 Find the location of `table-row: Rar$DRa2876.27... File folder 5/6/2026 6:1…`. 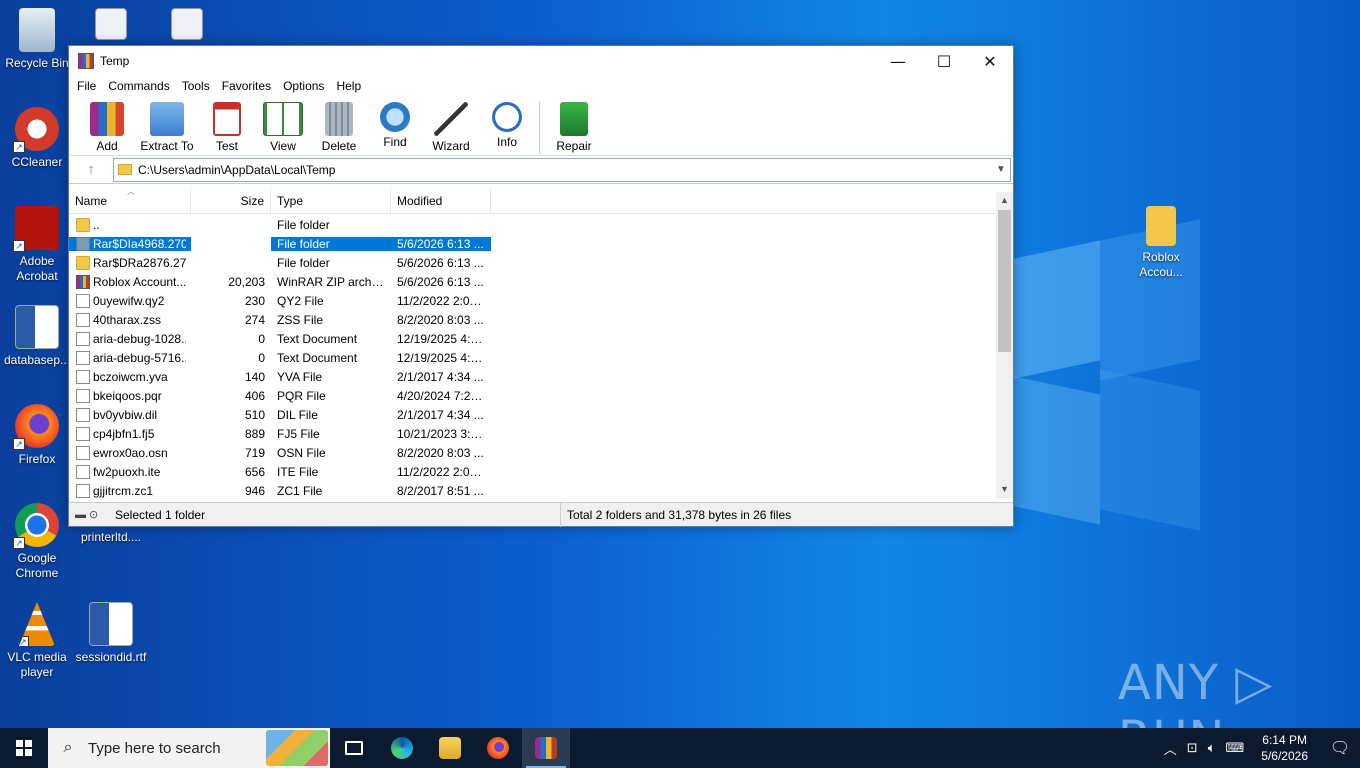

table-row: Rar$DRa2876.27... File folder 5/6/2026 6:1… is located at coordinates (541, 262).